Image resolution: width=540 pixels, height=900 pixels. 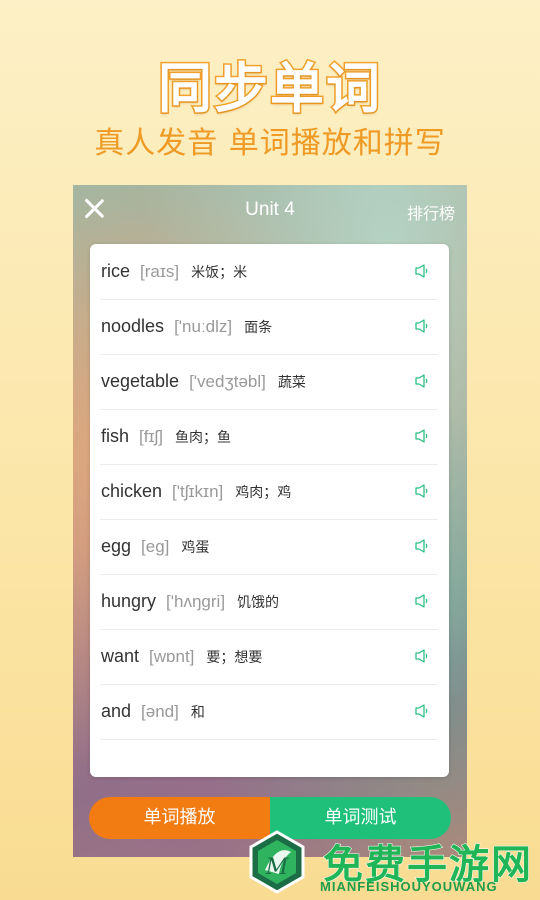 I want to click on watermark: M 免费手游网 MIANFEISHOUYOUWANG, so click(x=392, y=863).